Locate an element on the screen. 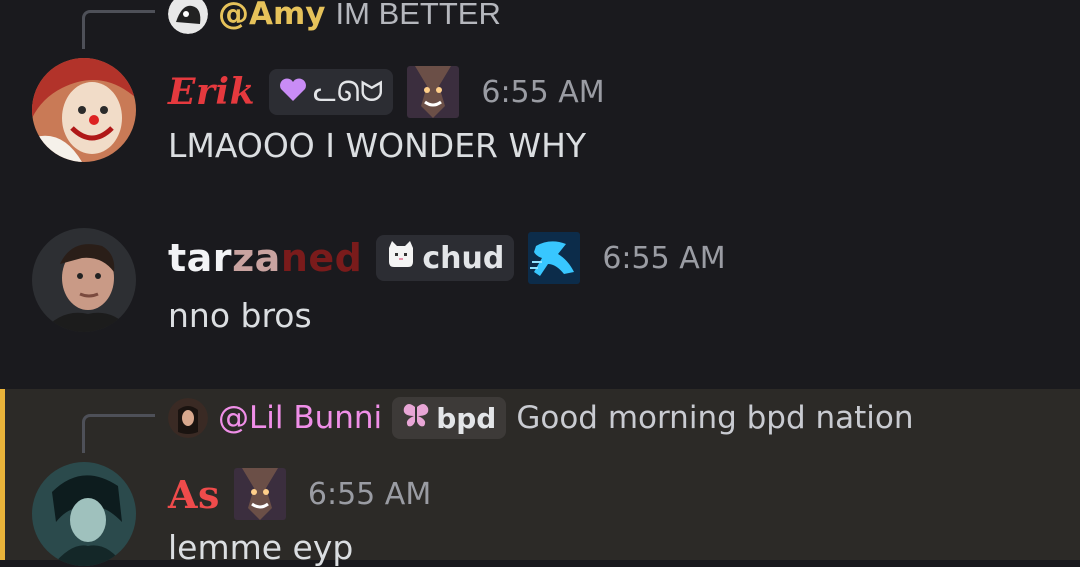 Image resolution: width=1080 pixels, height=567 pixels. mention-highlight-bar is located at coordinates (2, 474).